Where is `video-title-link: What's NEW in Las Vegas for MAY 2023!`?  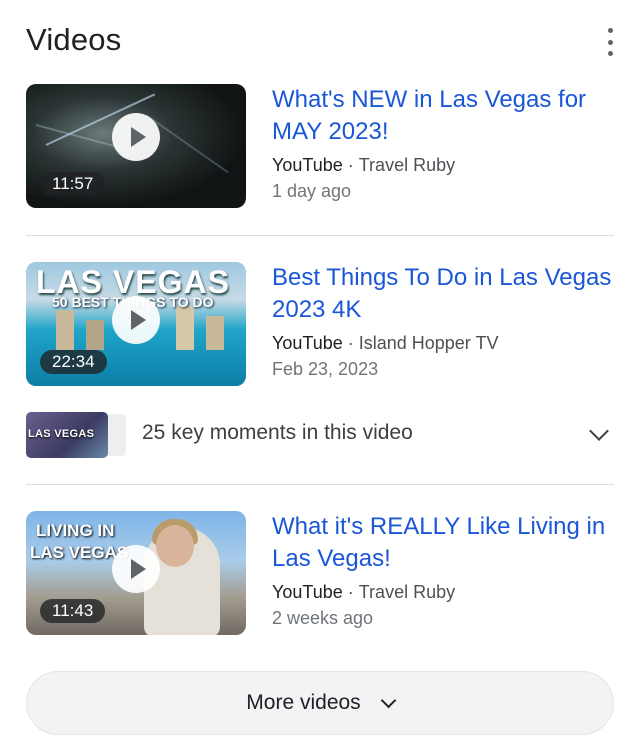 video-title-link: What's NEW in Las Vegas for MAY 2023! is located at coordinates (443, 116).